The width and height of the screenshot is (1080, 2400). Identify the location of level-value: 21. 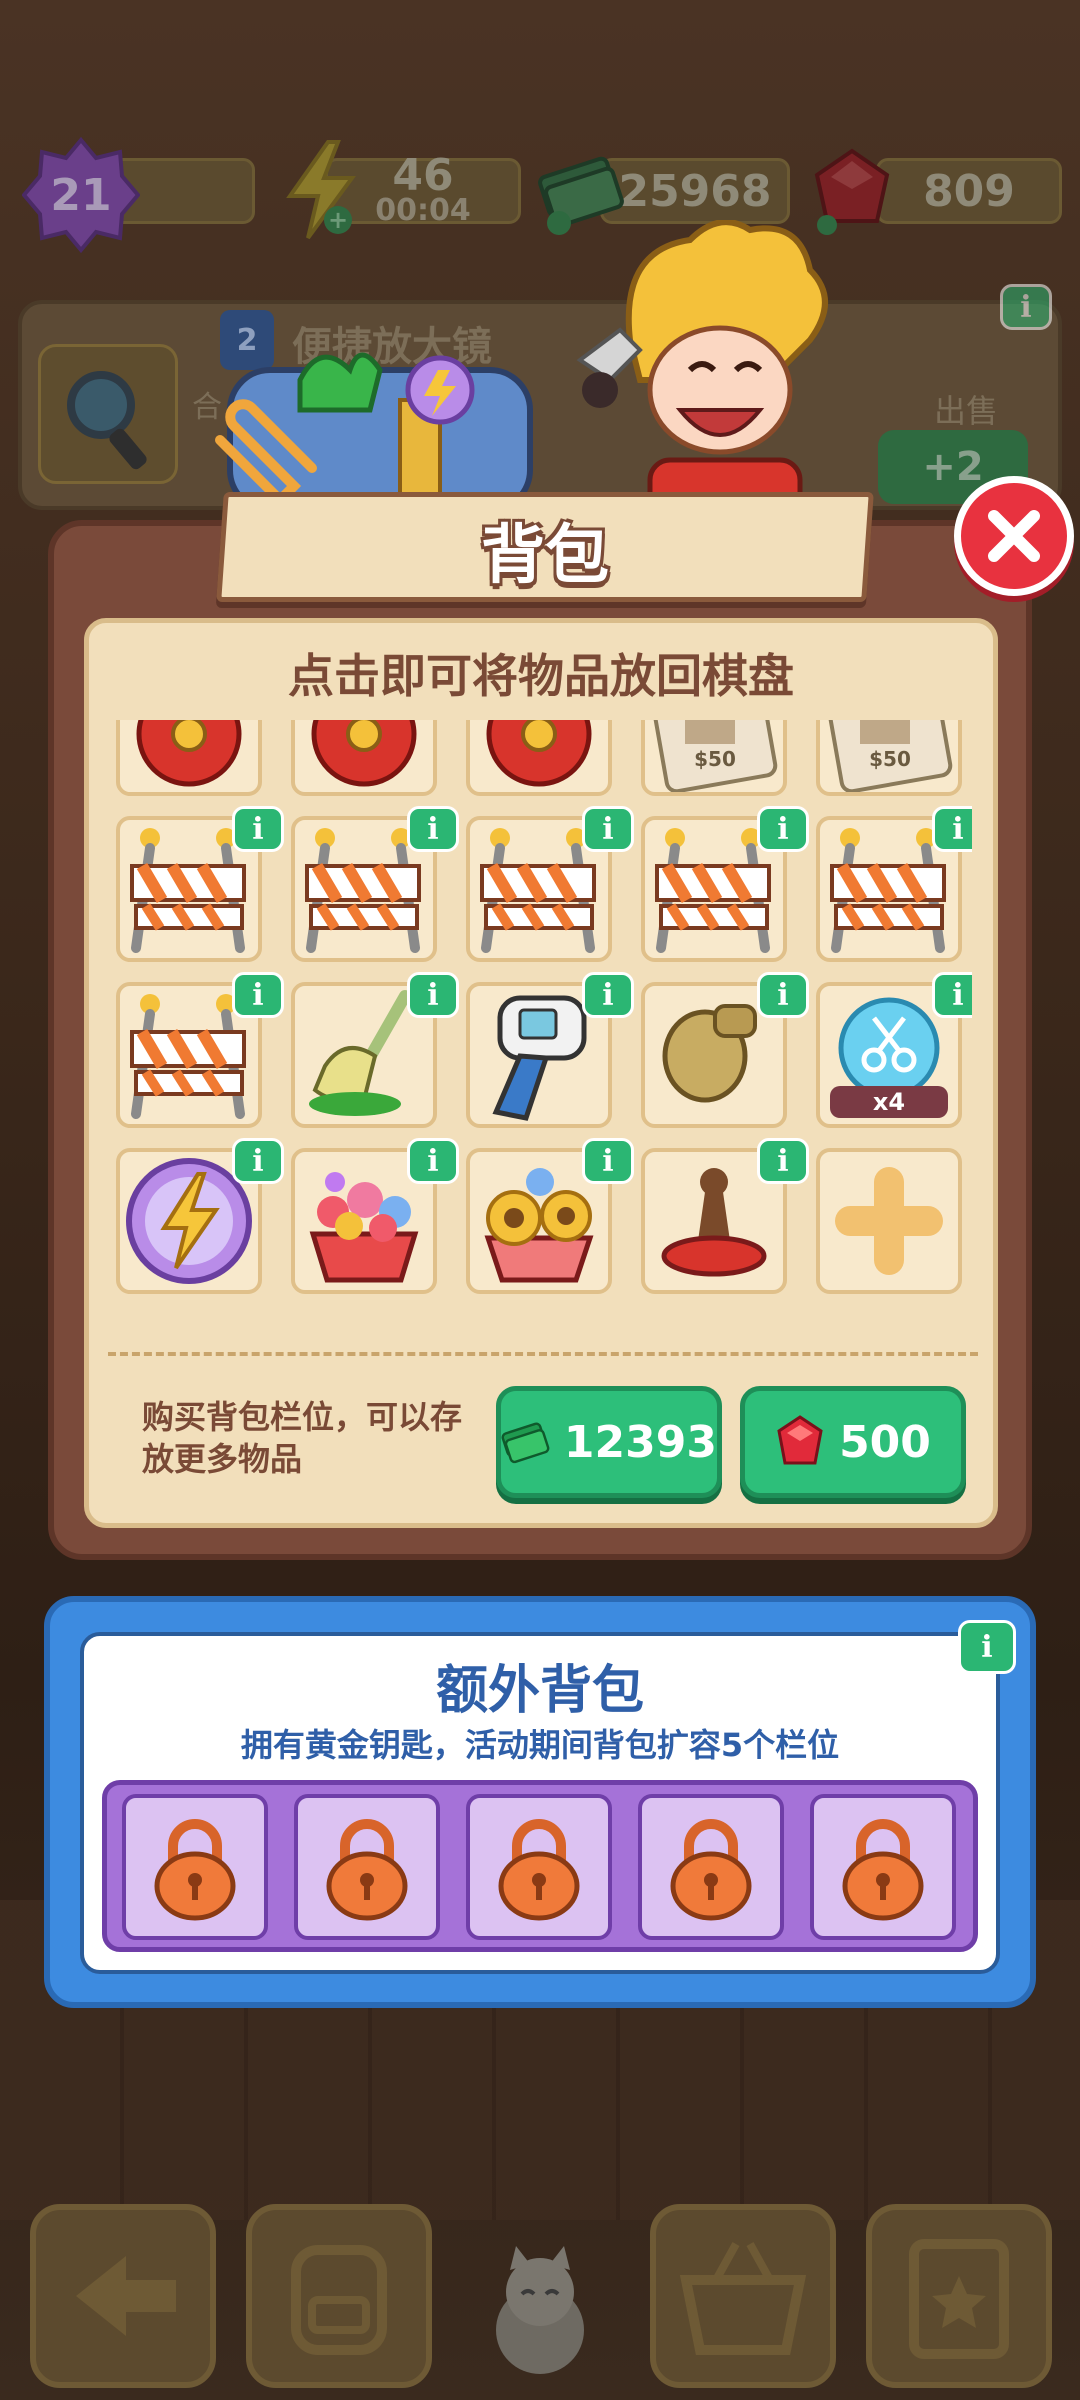
(81, 195).